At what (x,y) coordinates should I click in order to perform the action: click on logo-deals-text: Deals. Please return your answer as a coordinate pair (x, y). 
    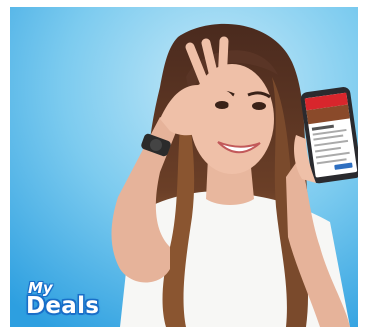
    Looking at the image, I should click on (63, 306).